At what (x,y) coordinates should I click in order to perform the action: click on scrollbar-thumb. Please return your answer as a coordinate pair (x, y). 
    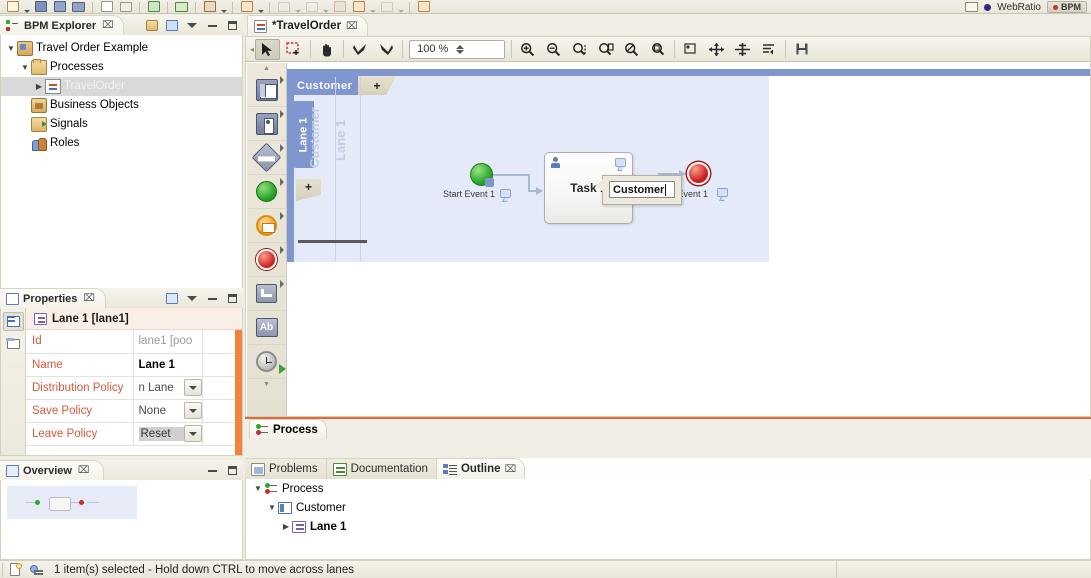
    Looking at the image, I should click on (238, 392).